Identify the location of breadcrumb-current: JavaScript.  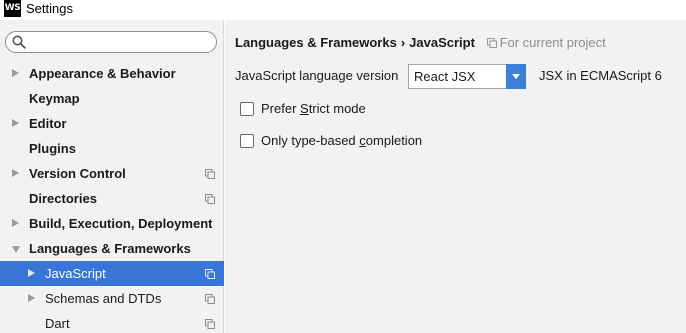
(442, 42).